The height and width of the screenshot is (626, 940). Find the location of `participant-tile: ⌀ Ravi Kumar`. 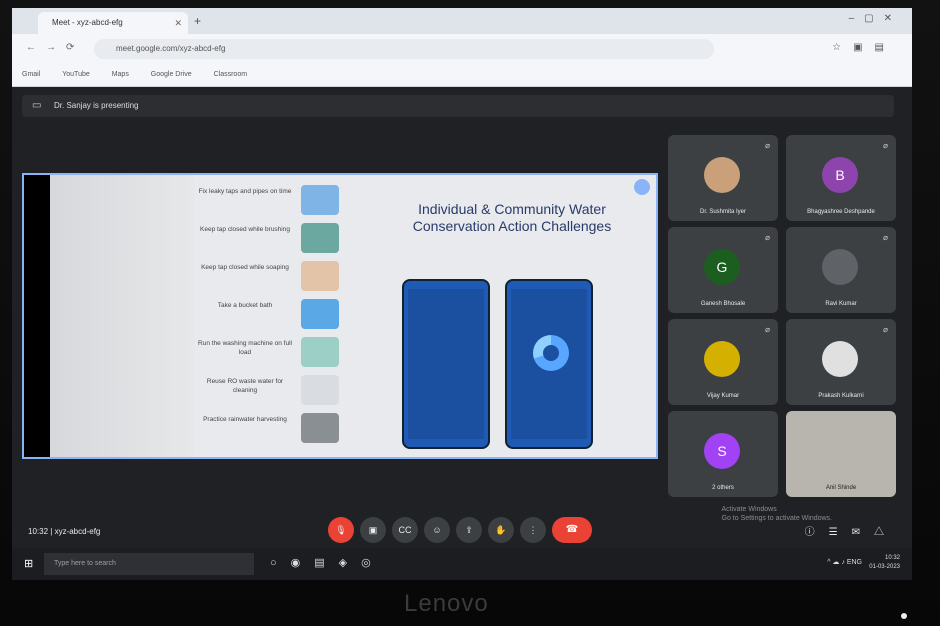

participant-tile: ⌀ Ravi Kumar is located at coordinates (841, 270).